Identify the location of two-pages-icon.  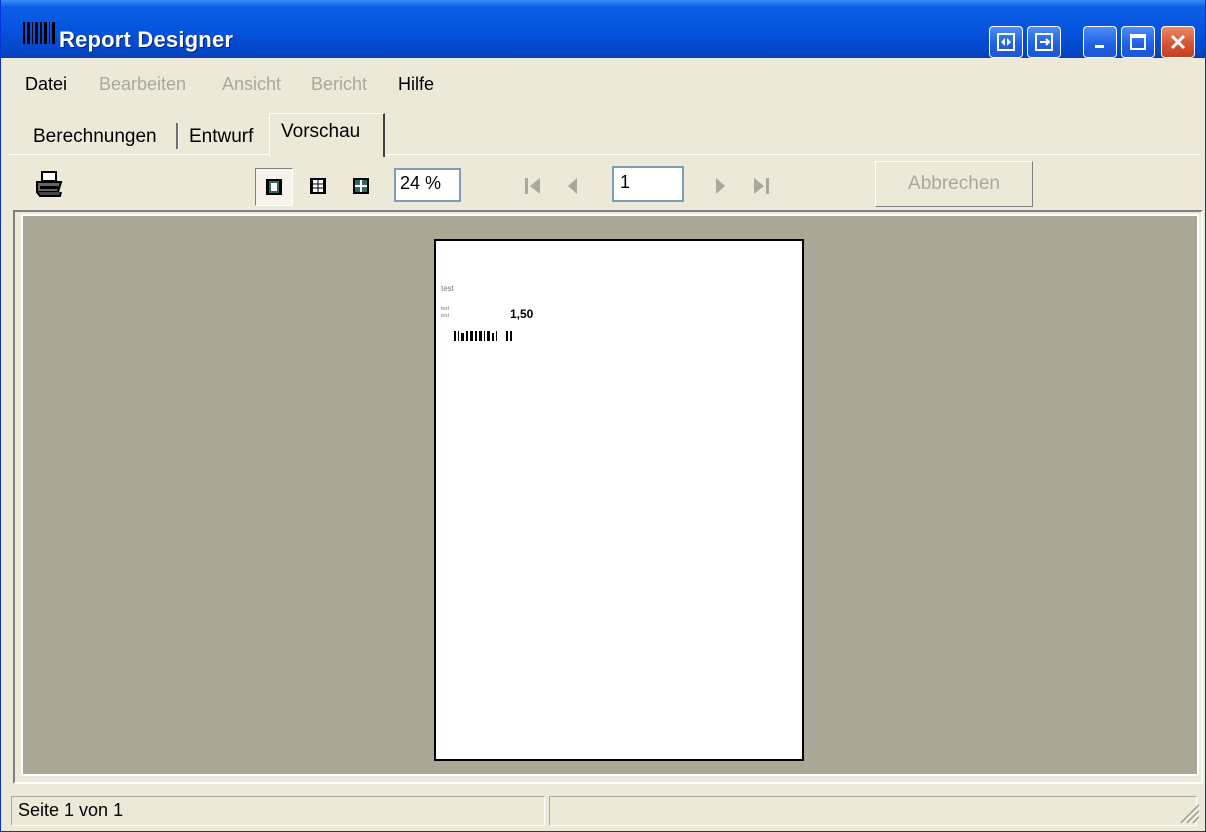
(318, 186).